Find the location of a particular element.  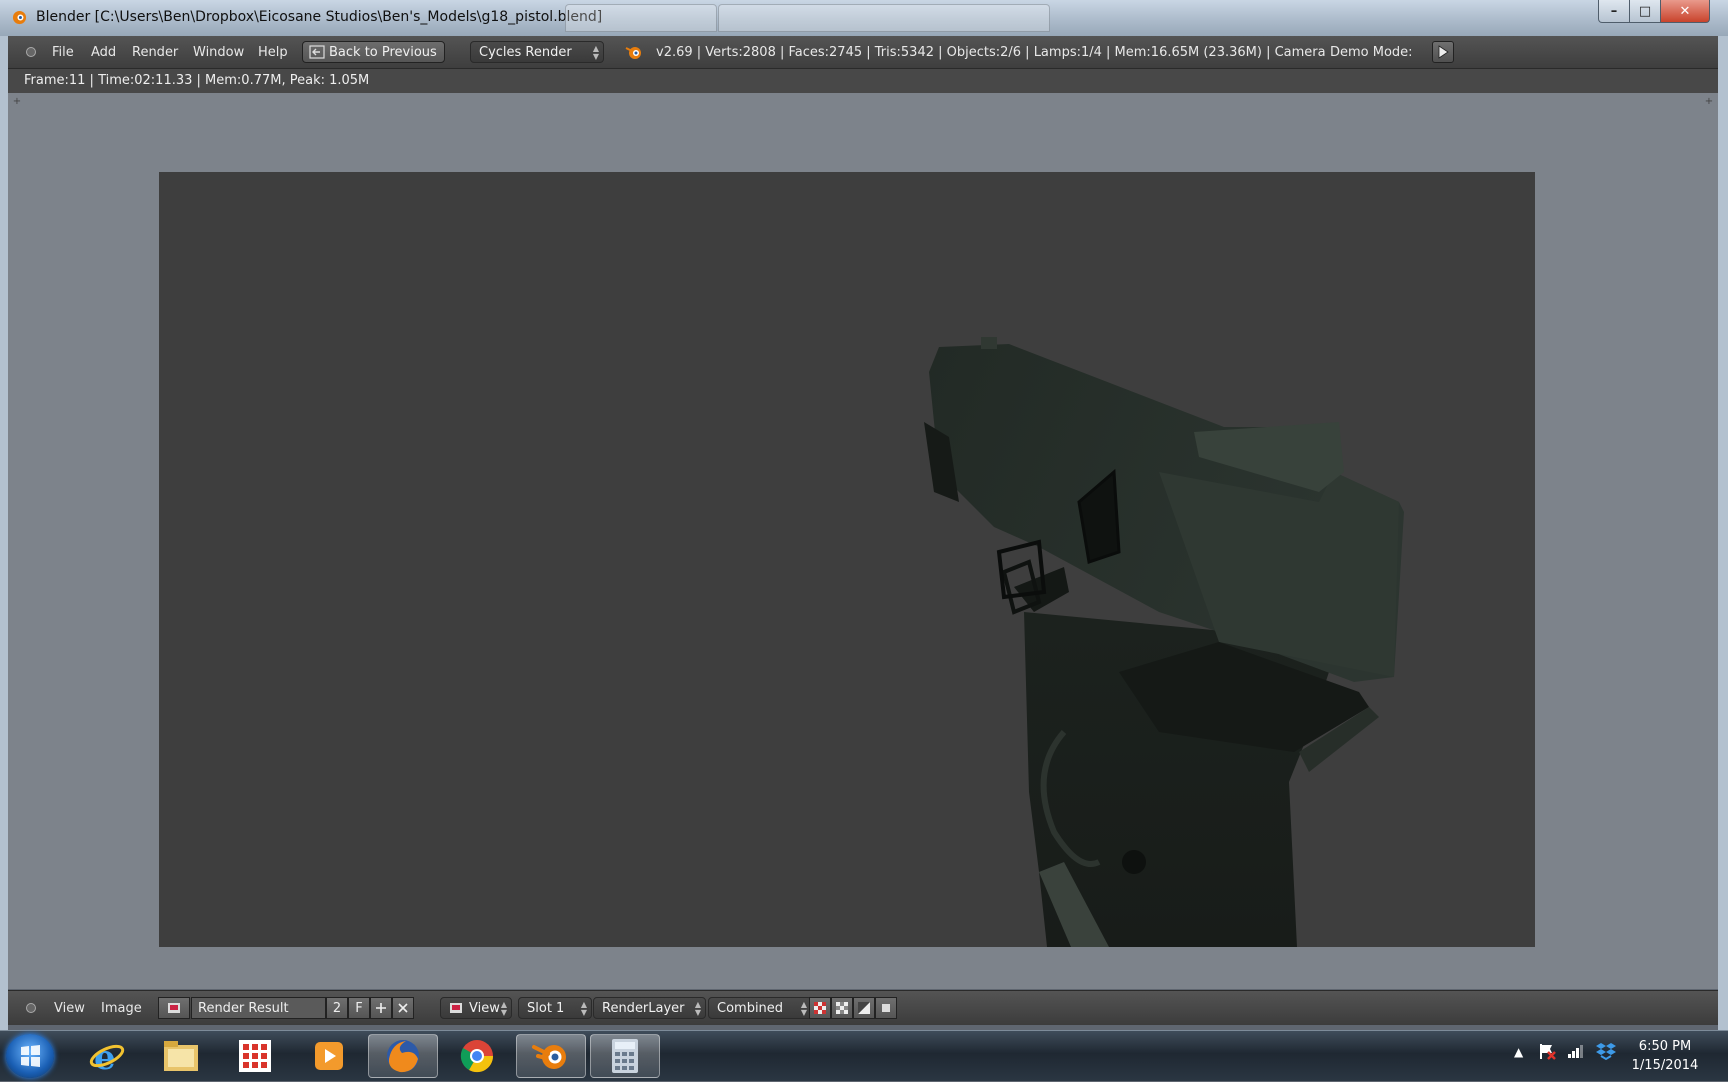

taskbar-chrome is located at coordinates (477, 1056).